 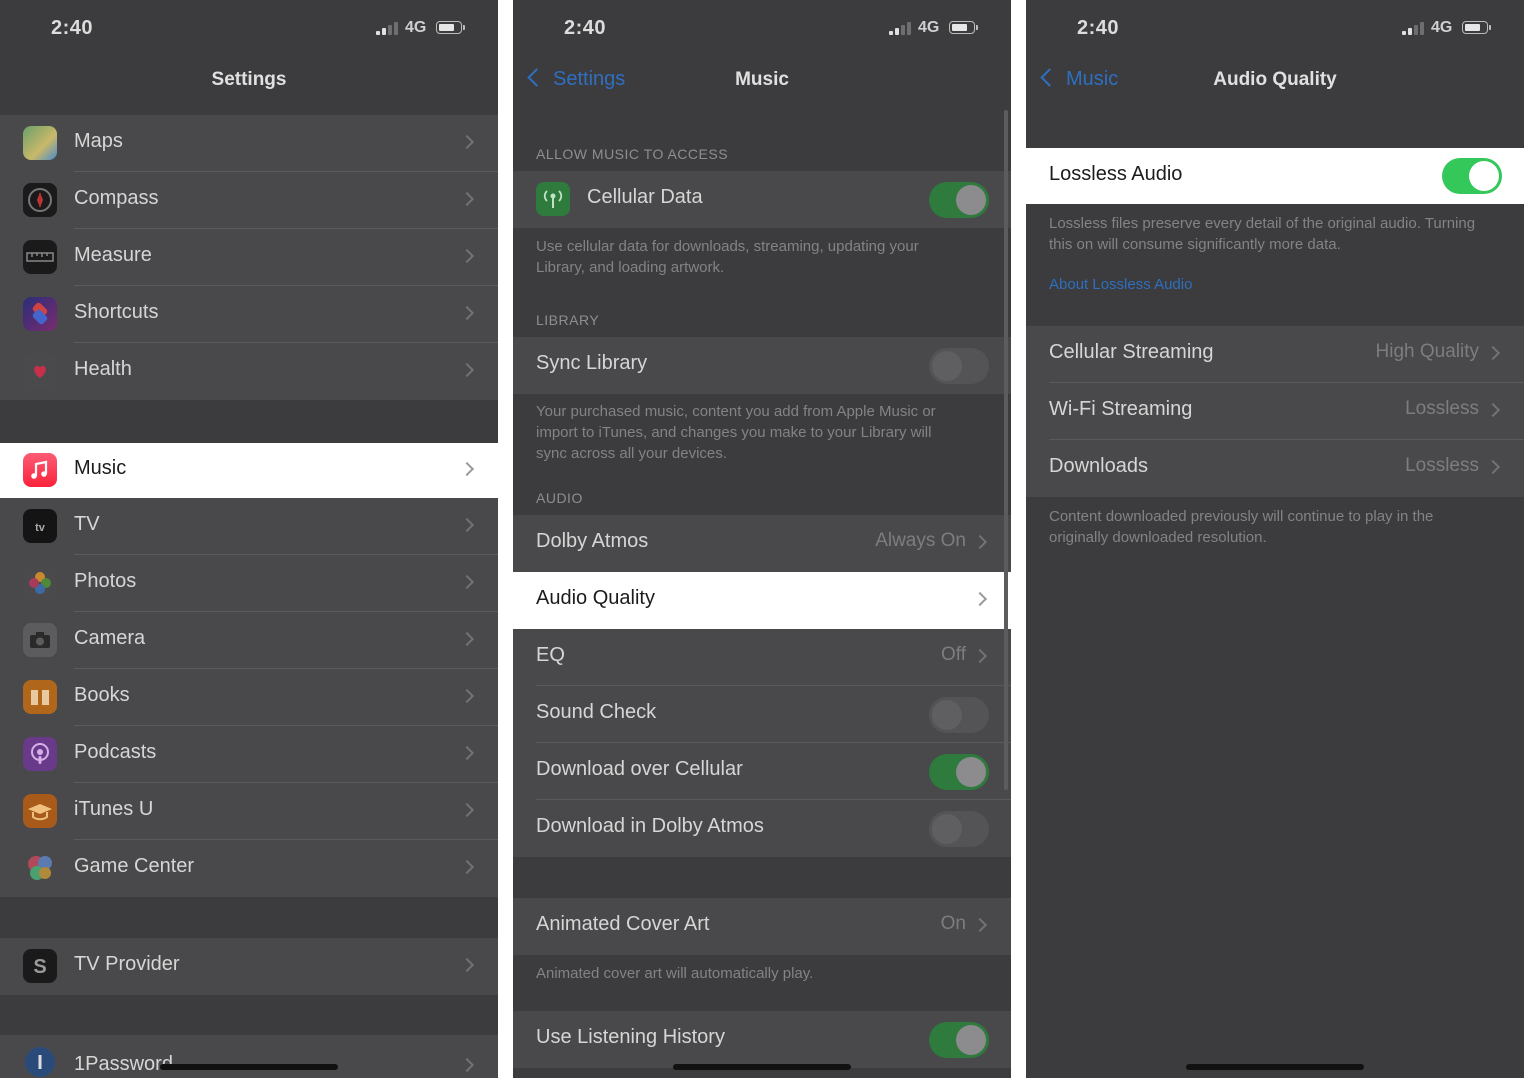 I want to click on download-cellular-toggle, so click(x=959, y=772).